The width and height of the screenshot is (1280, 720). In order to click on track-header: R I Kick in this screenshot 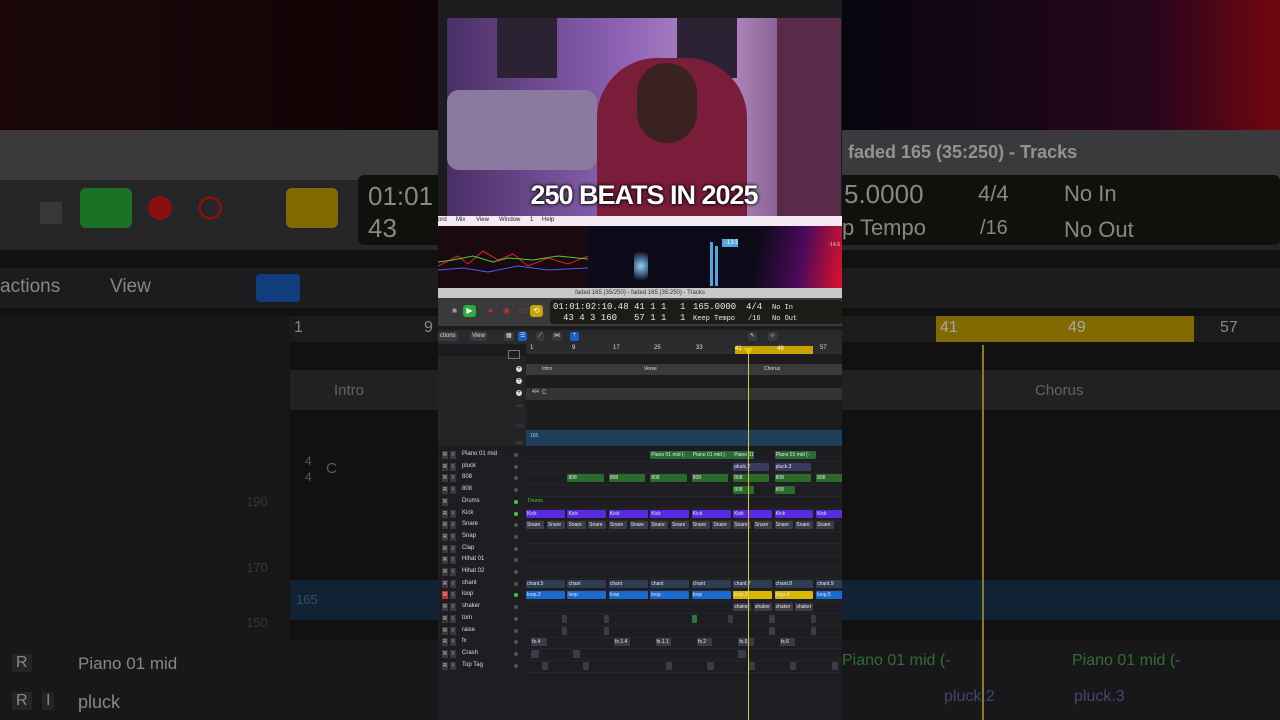, I will do `click(482, 514)`.